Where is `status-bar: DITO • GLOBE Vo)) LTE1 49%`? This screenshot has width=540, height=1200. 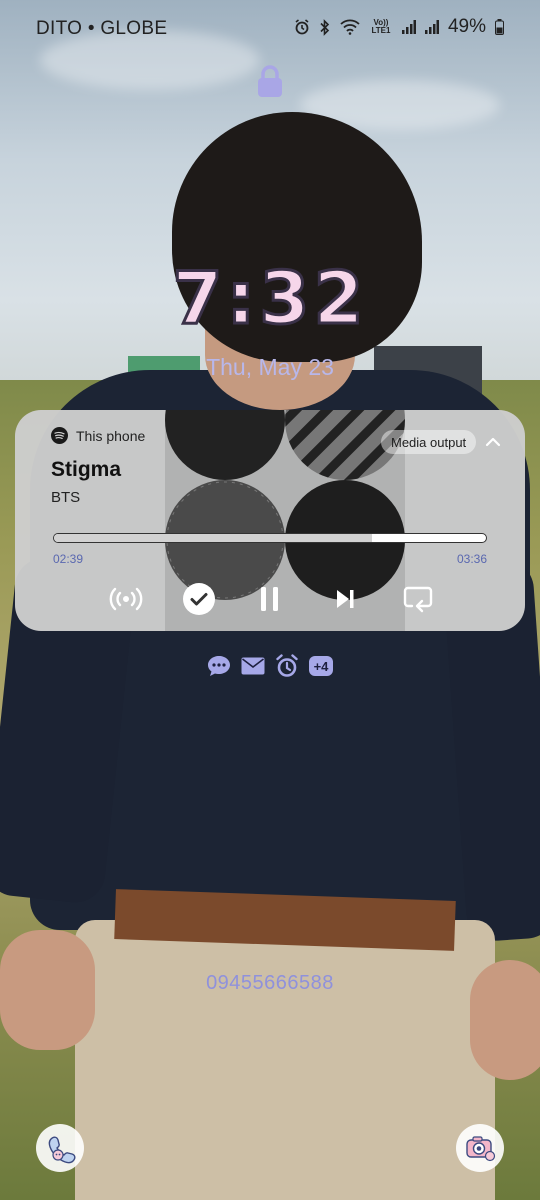 status-bar: DITO • GLOBE Vo)) LTE1 49% is located at coordinates (270, 30).